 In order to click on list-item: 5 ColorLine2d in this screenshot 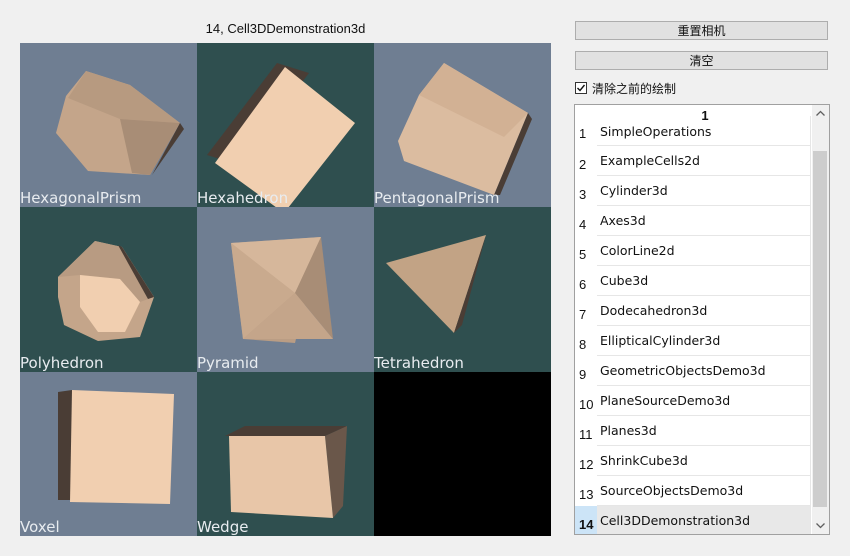, I will do `click(694, 251)`.